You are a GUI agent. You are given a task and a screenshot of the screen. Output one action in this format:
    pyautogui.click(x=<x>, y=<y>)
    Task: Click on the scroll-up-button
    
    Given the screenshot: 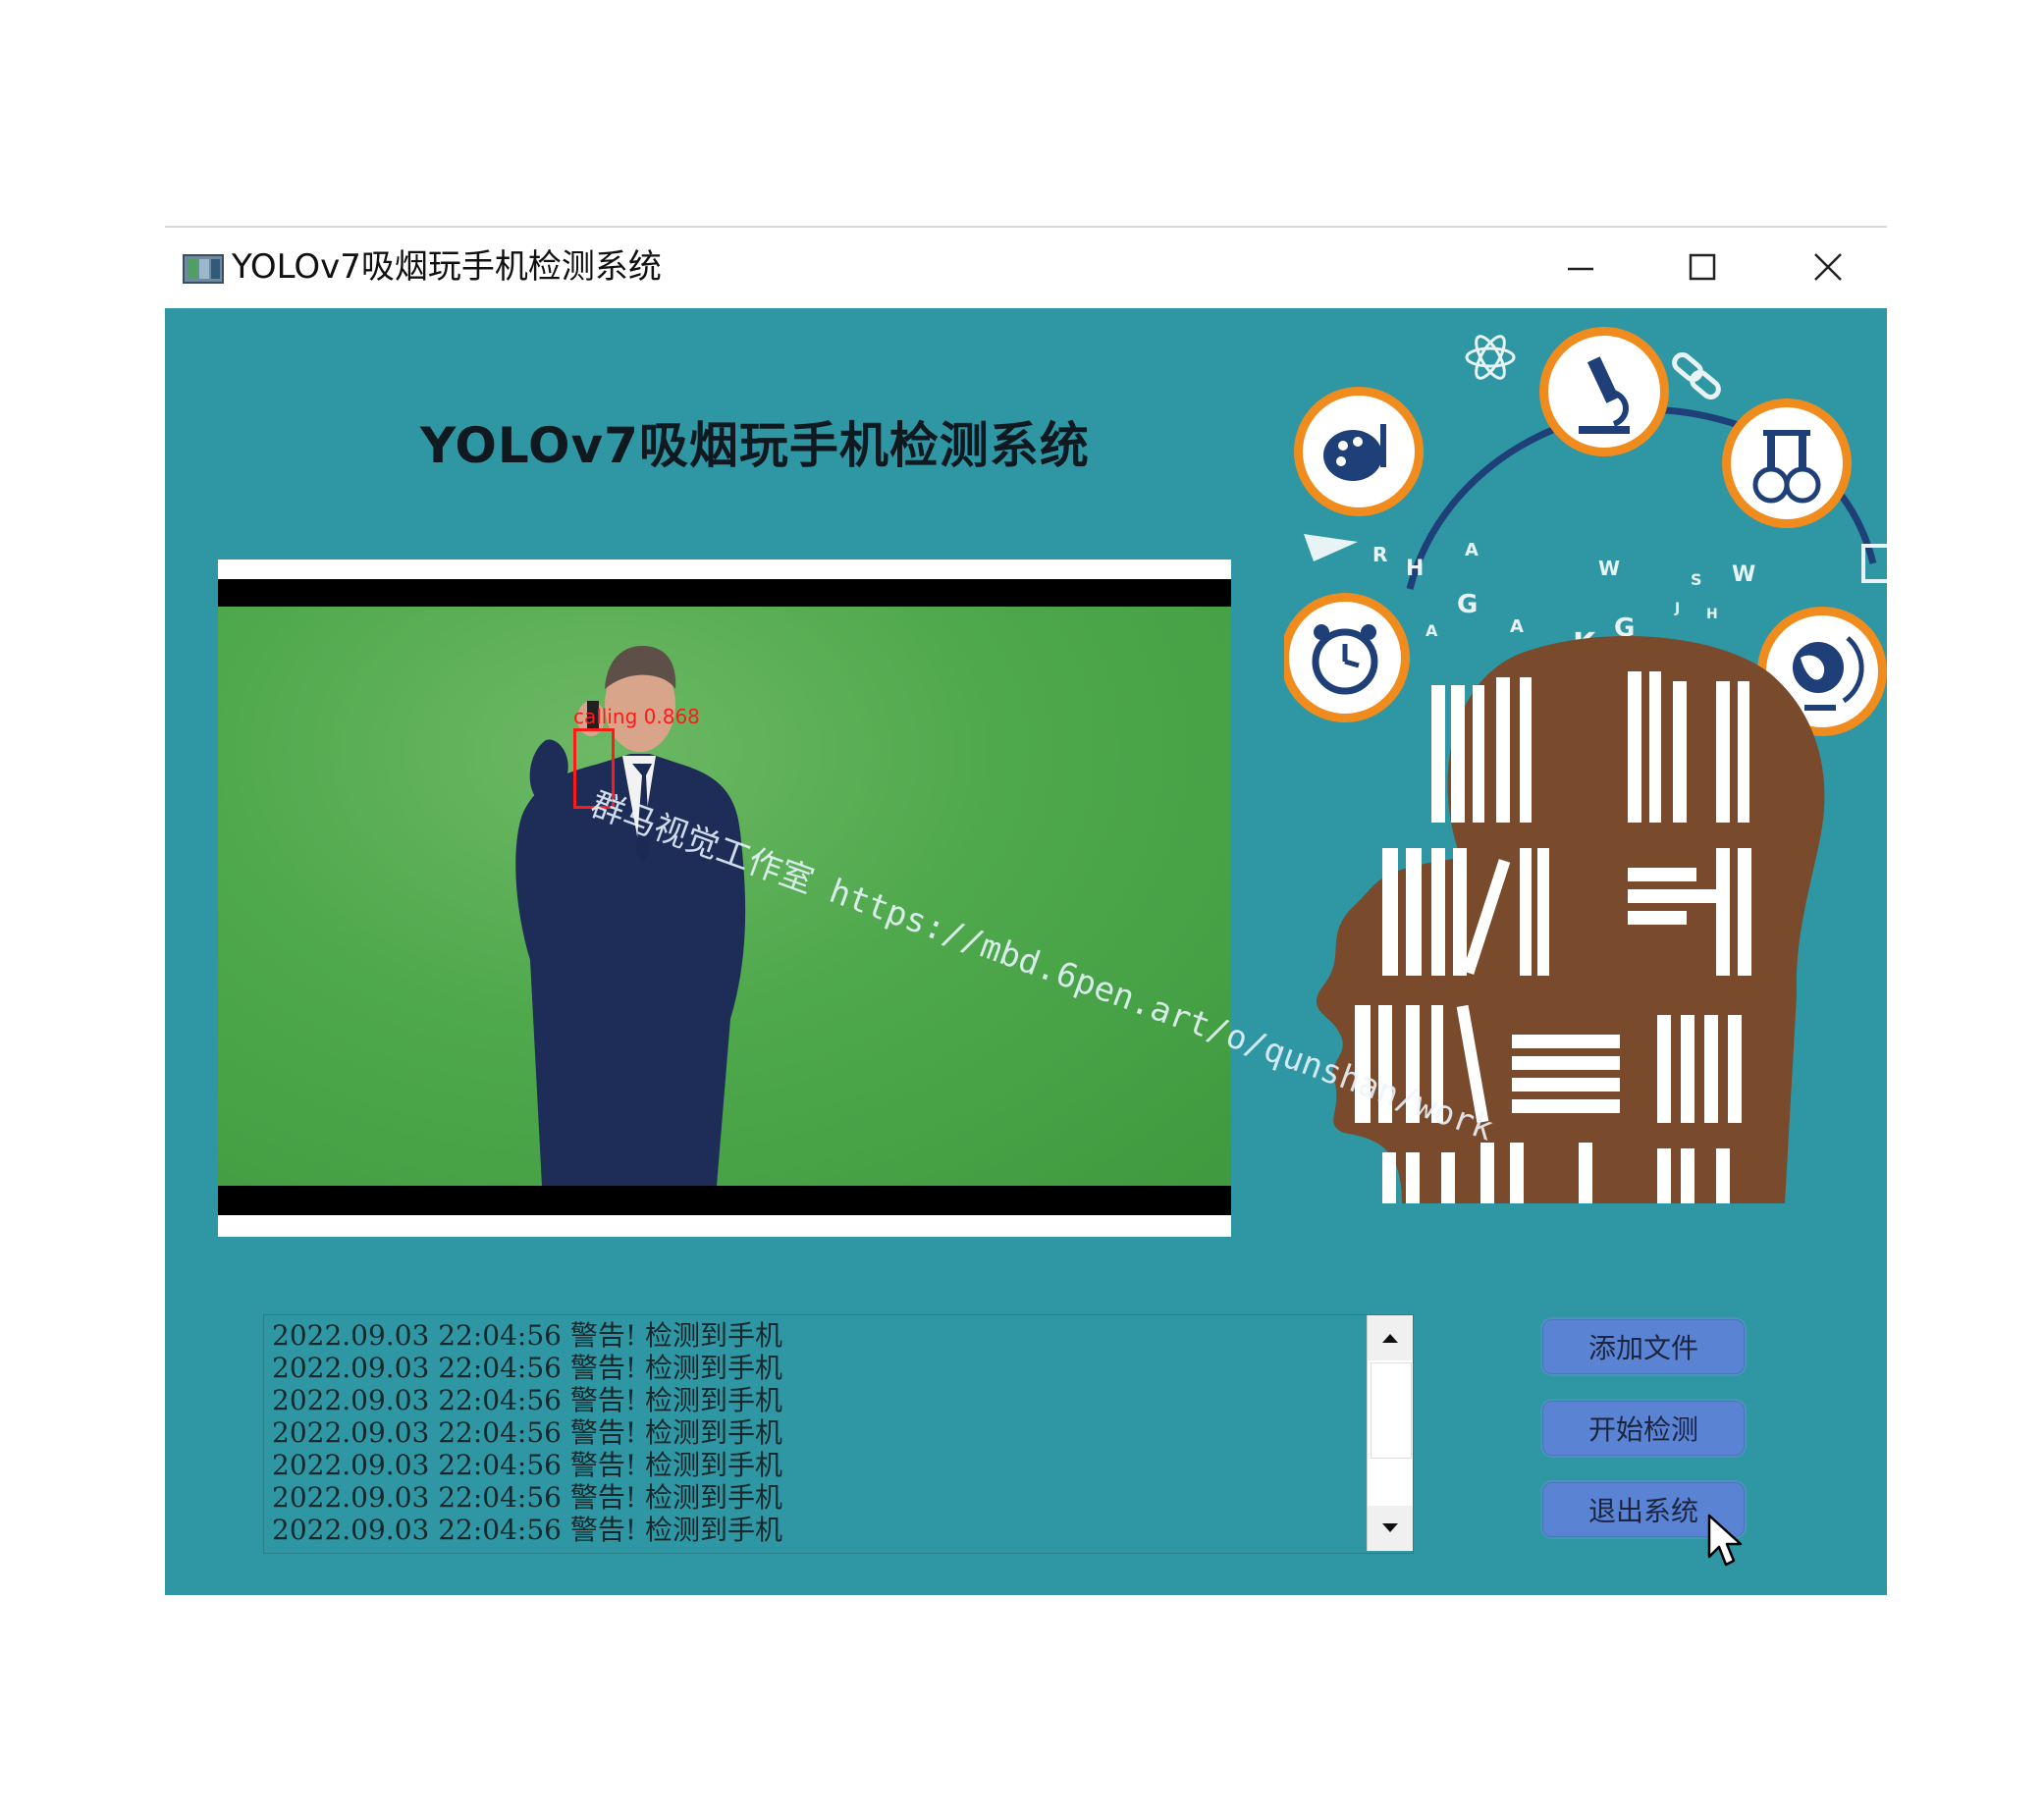 What is the action you would take?
    pyautogui.click(x=1390, y=1338)
    